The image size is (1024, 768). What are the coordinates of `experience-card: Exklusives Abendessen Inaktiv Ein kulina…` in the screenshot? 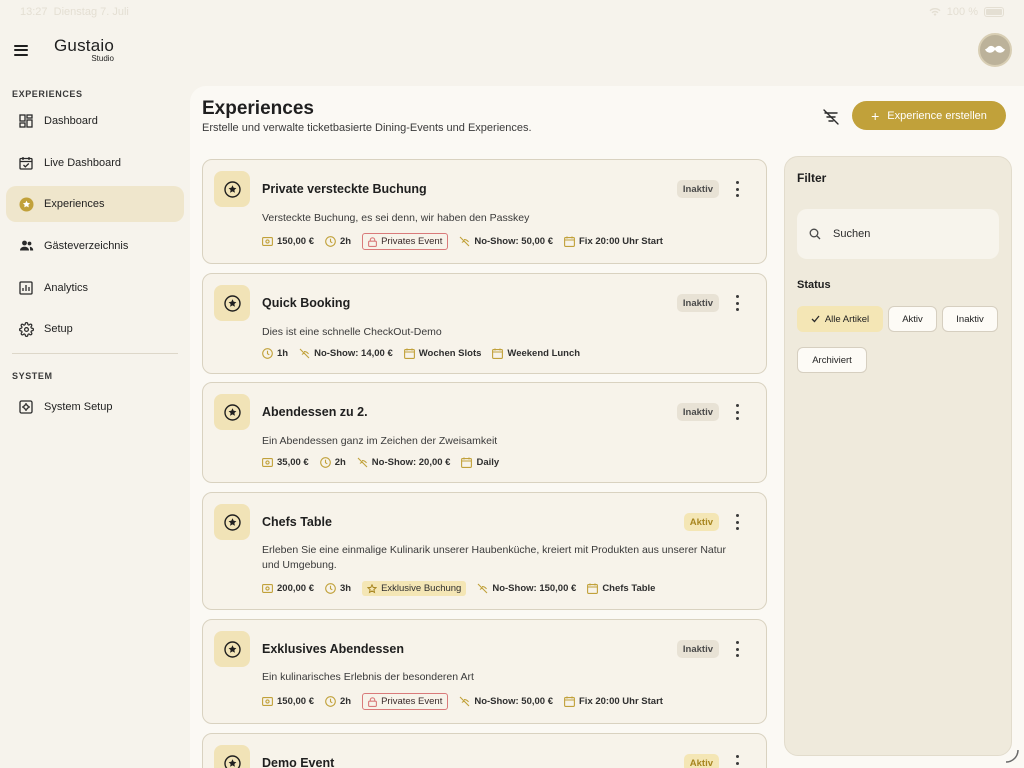 It's located at (484, 671).